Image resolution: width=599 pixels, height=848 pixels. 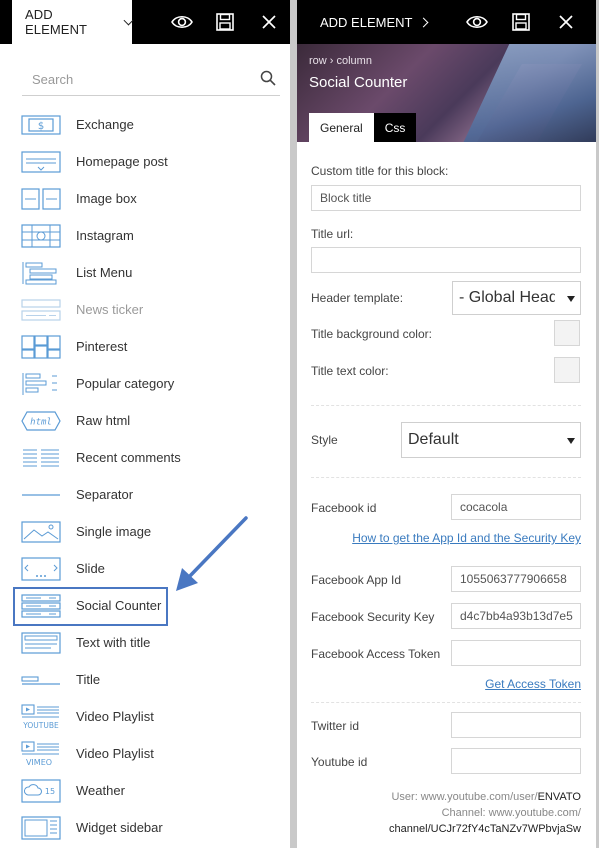 What do you see at coordinates (374, 22) in the screenshot?
I see `add-element-button: ADD ELEMENT` at bounding box center [374, 22].